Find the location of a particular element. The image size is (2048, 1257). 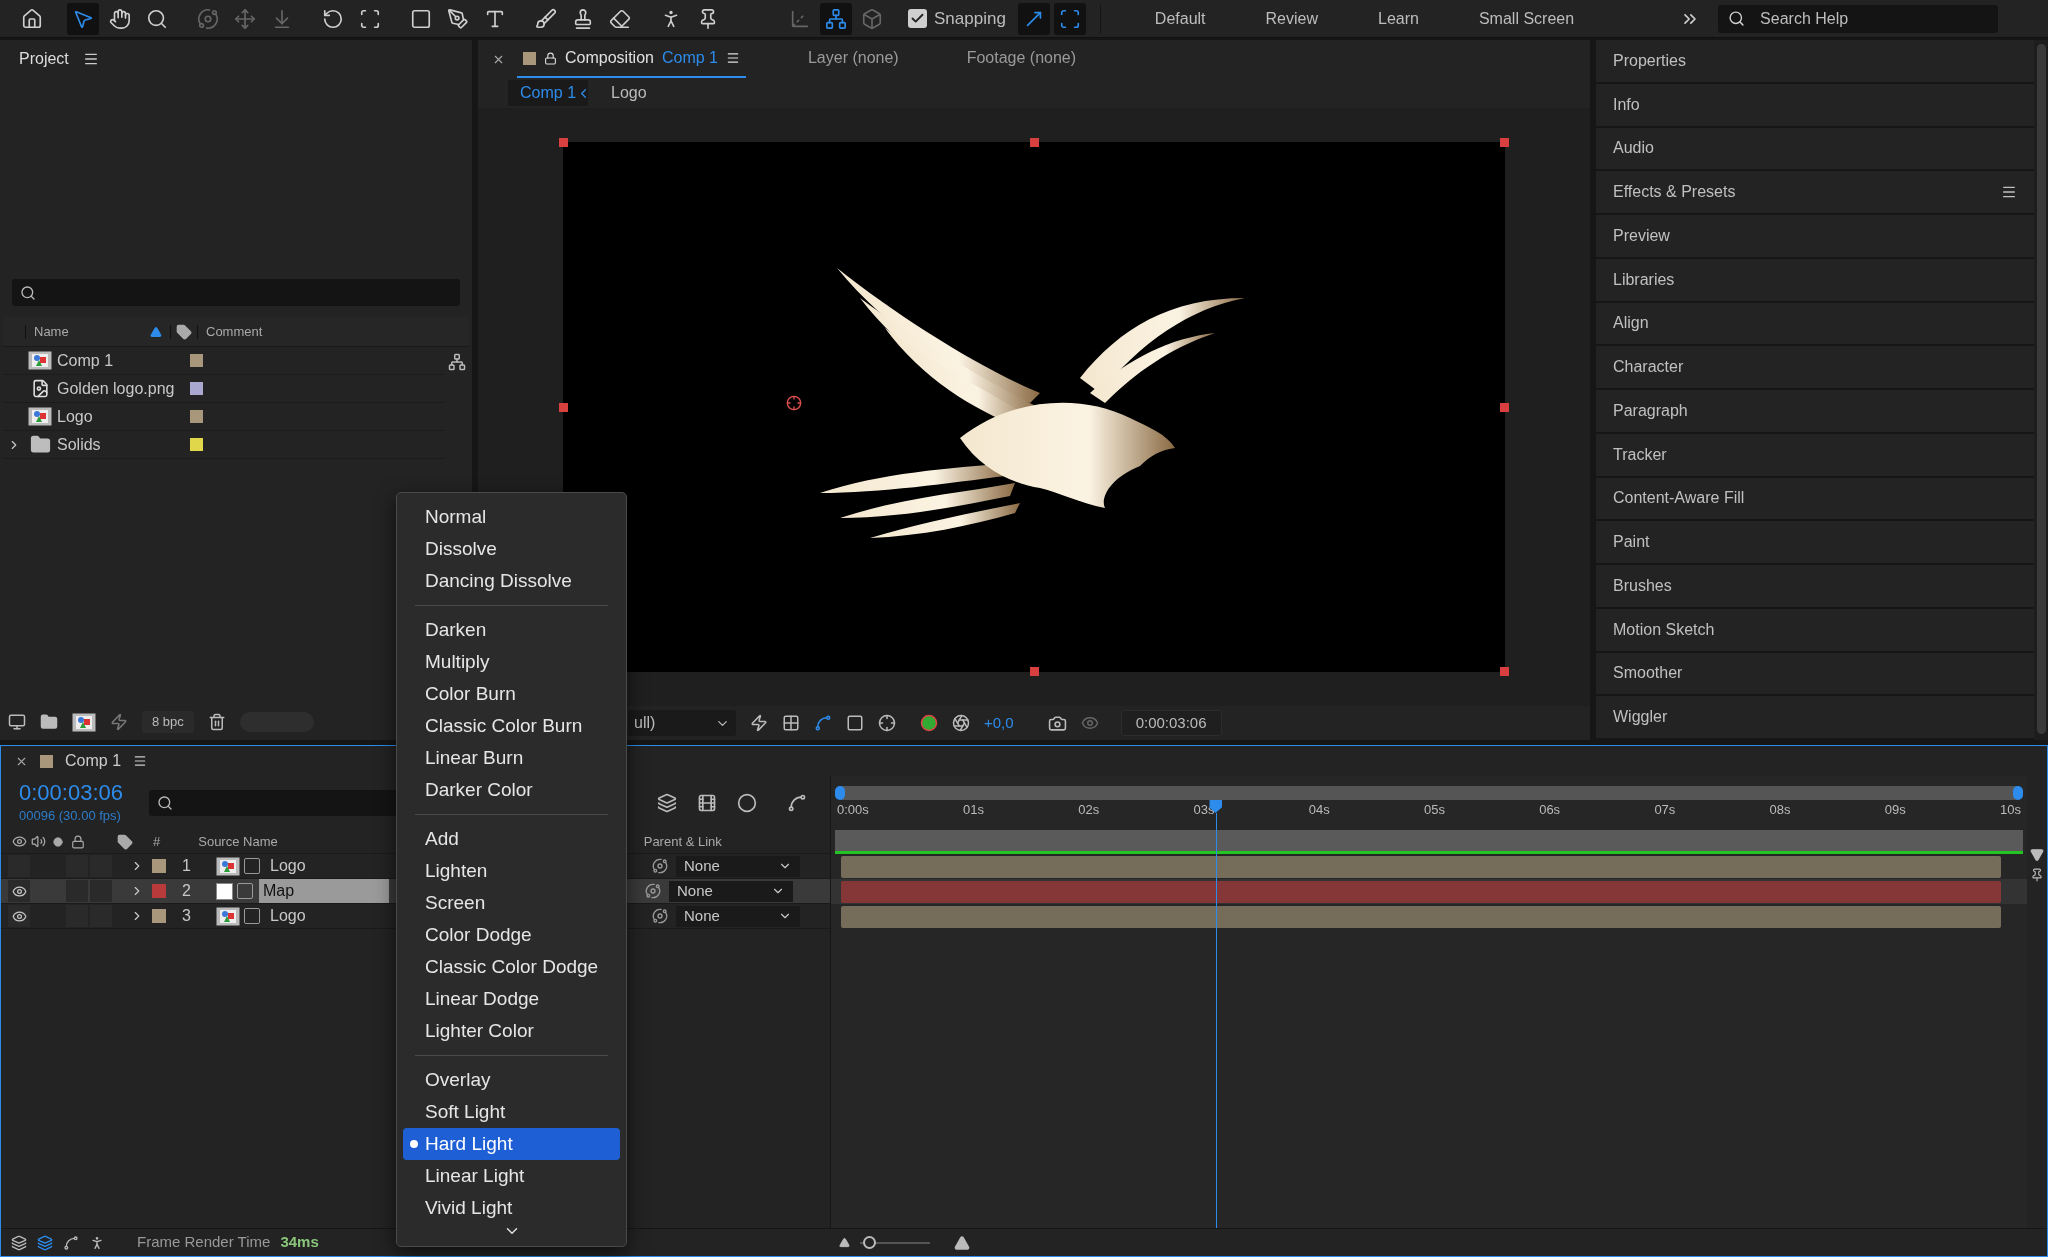

layer-number: 1 is located at coordinates (187, 866).